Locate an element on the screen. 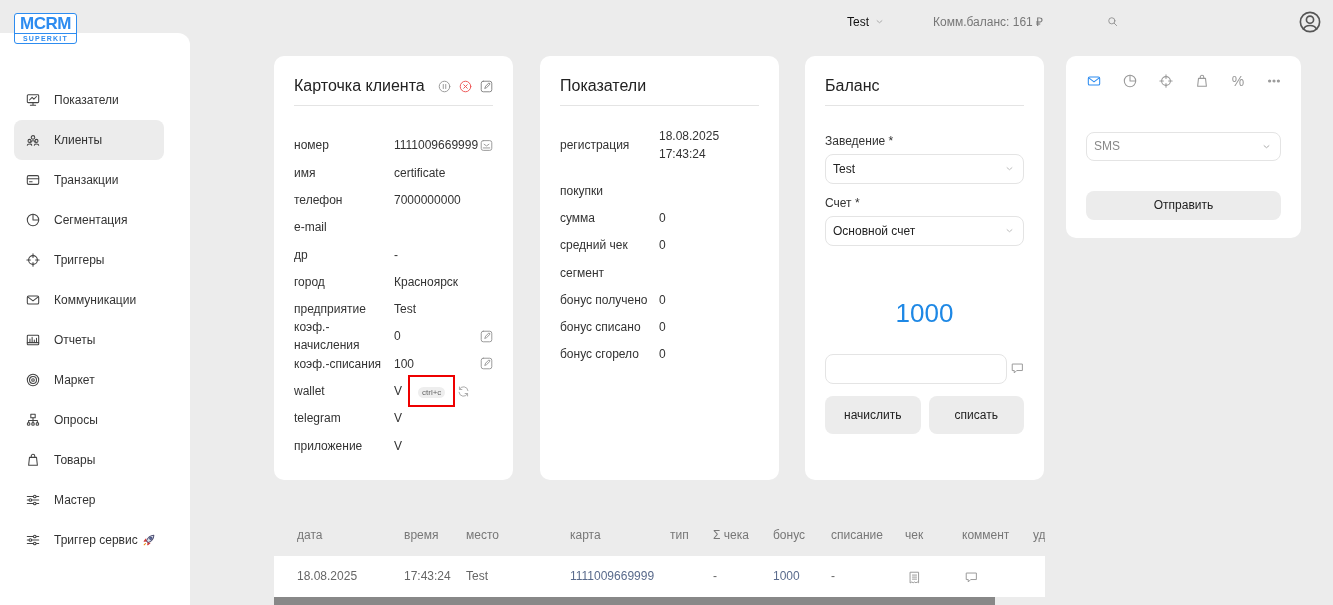  bag-tab-icon is located at coordinates (1202, 80).